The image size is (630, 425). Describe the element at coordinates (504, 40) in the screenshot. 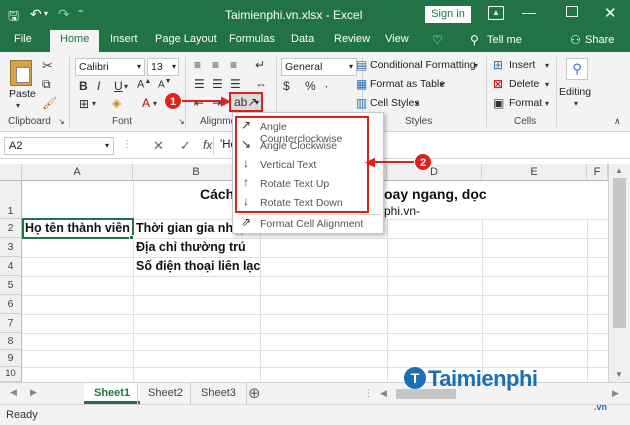

I see `tell-me-box: Tell me` at that location.